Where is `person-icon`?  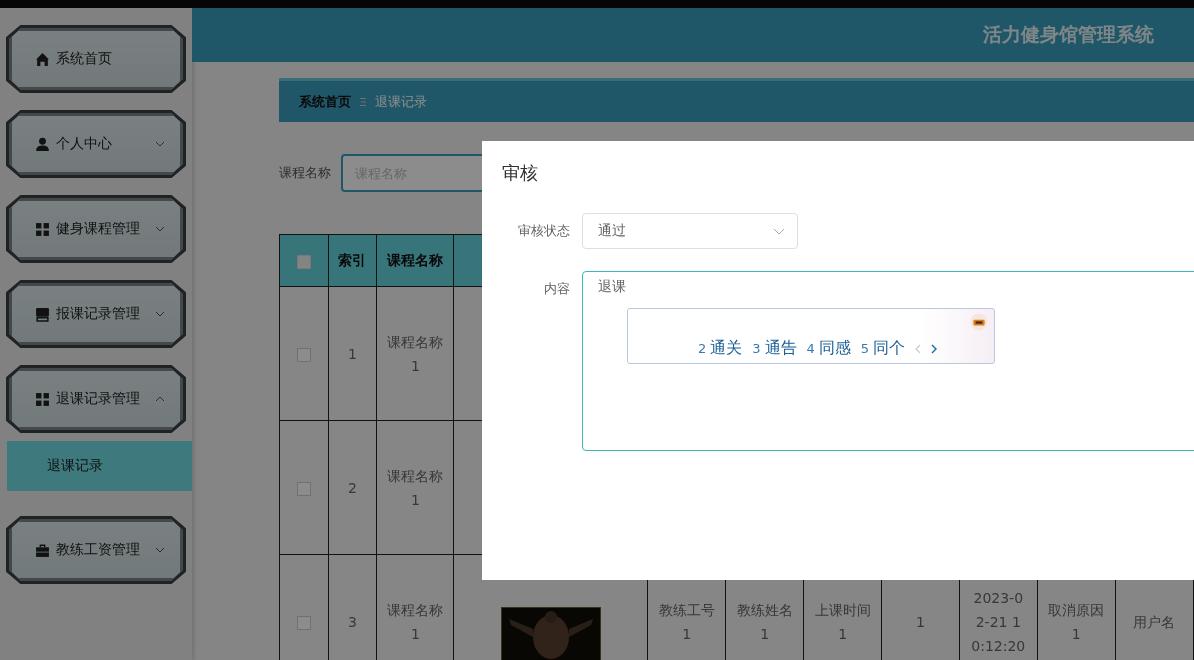
person-icon is located at coordinates (42, 144).